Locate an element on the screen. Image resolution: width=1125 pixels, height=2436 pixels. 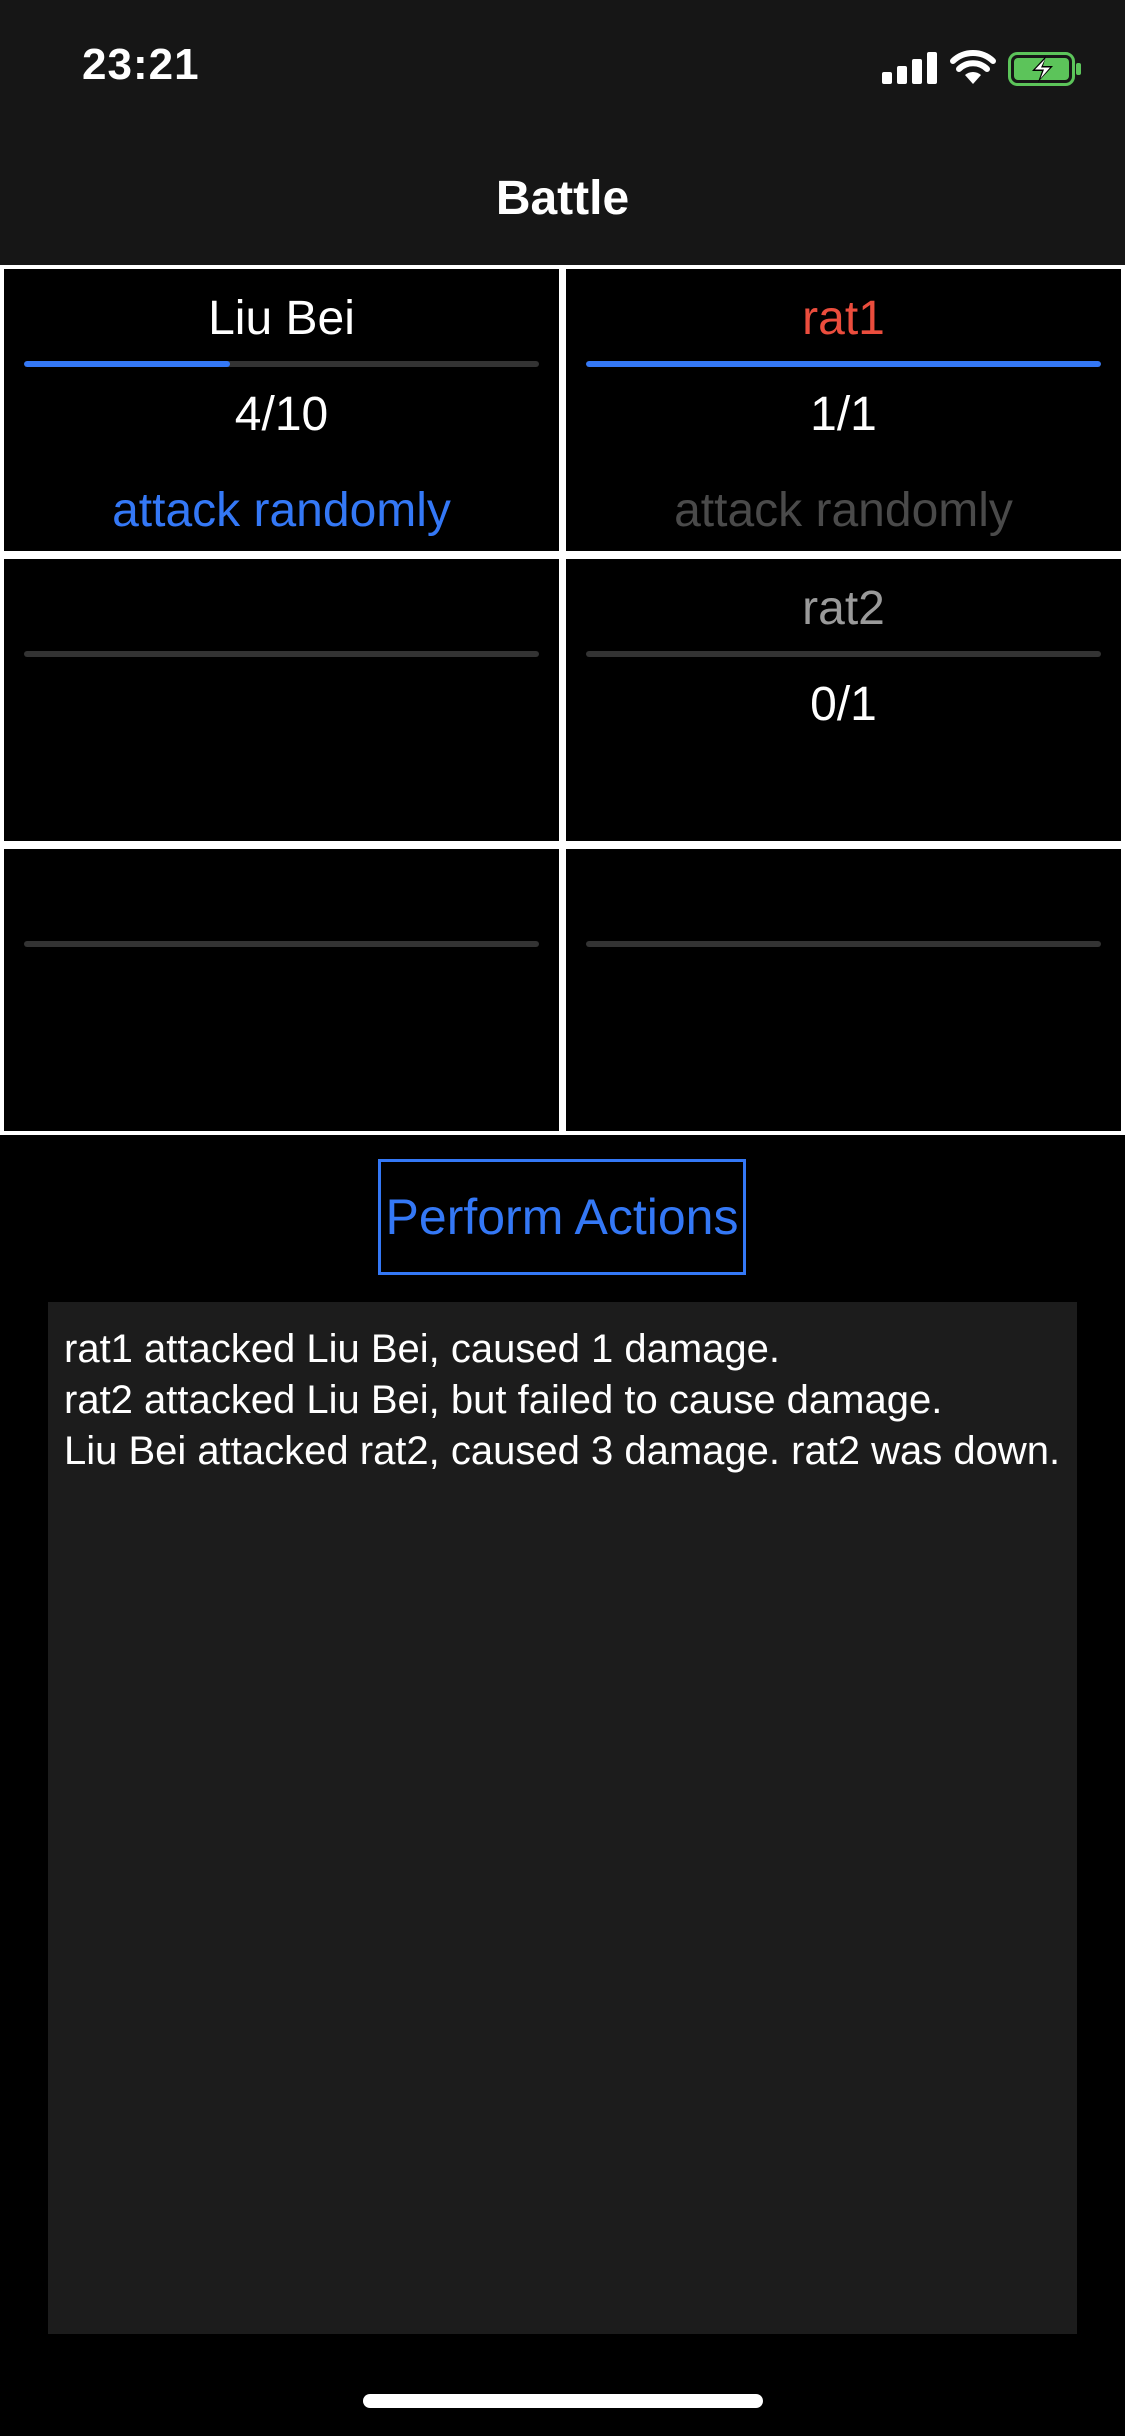
enemy-action: attack randomly is located at coordinates (843, 510).